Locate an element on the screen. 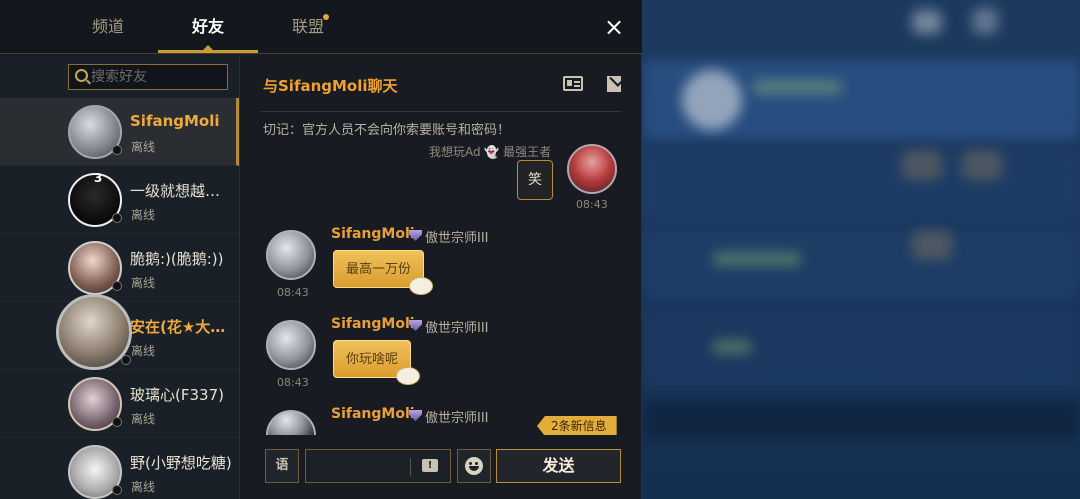  message-bubble: 笑 is located at coordinates (535, 180).